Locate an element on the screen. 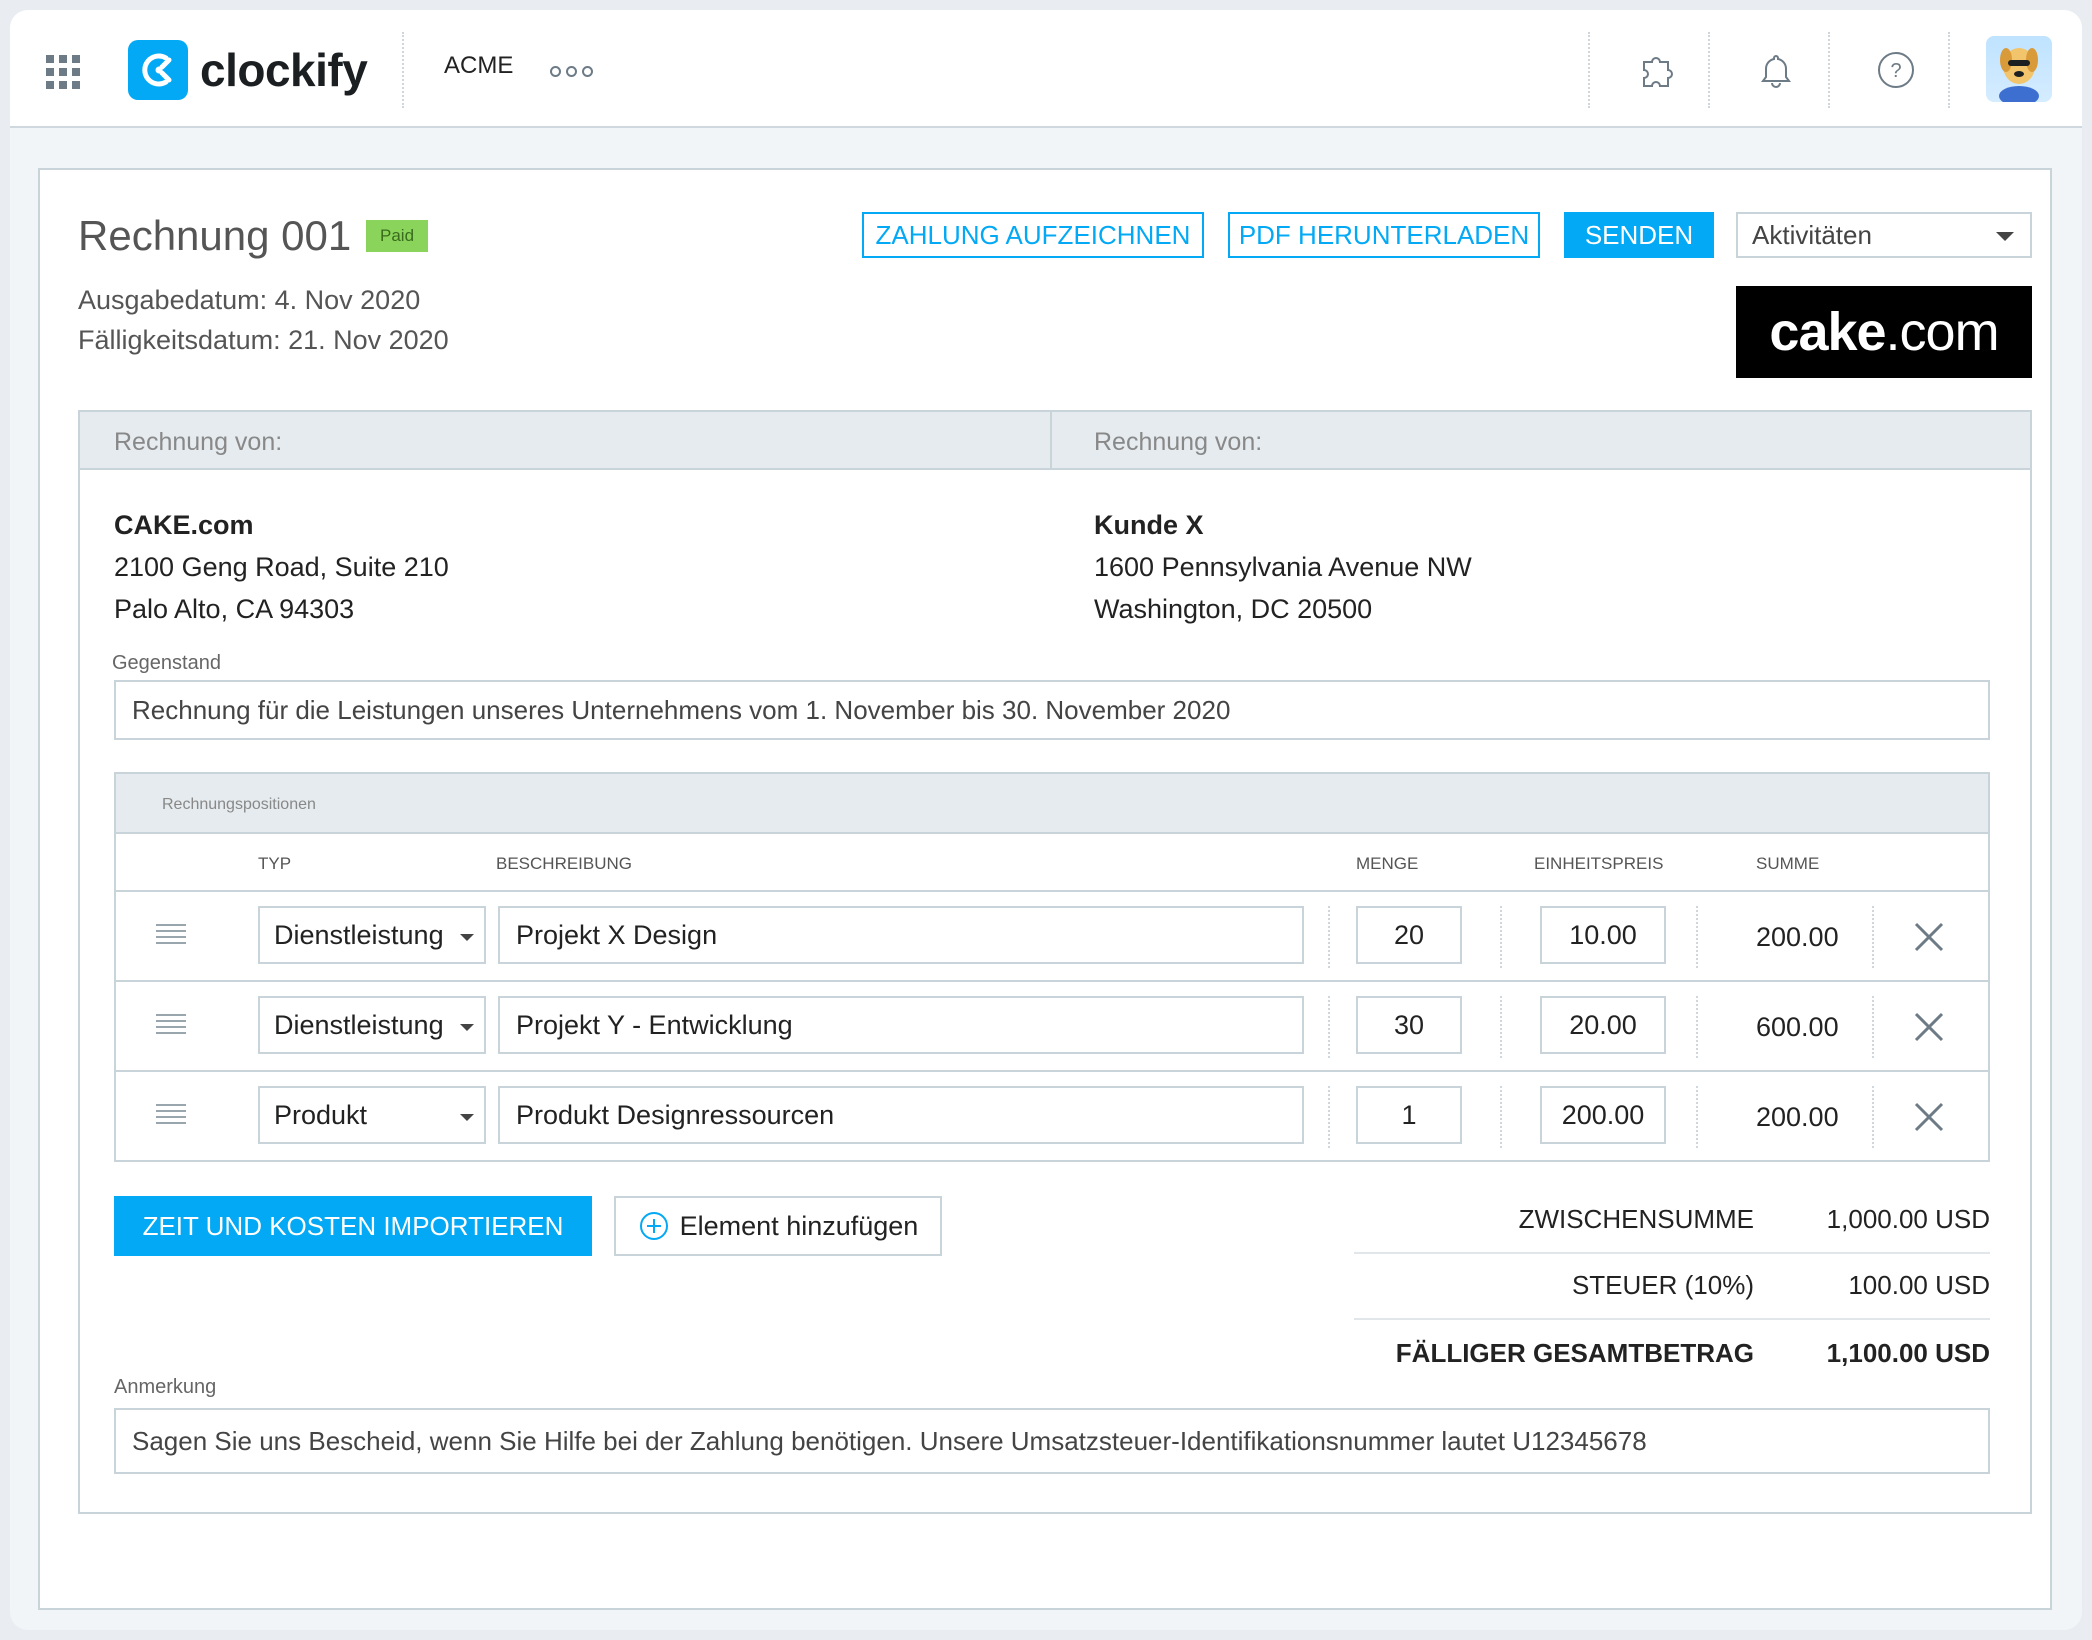  total-due-label: FÄLLIGER GESAMTBETRAG is located at coordinates (1574, 1353).